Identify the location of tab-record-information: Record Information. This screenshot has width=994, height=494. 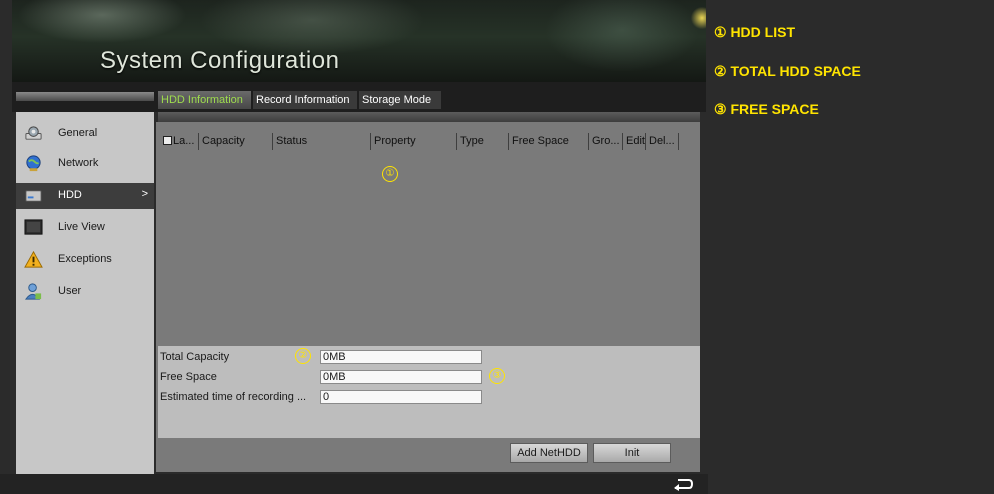
(305, 100).